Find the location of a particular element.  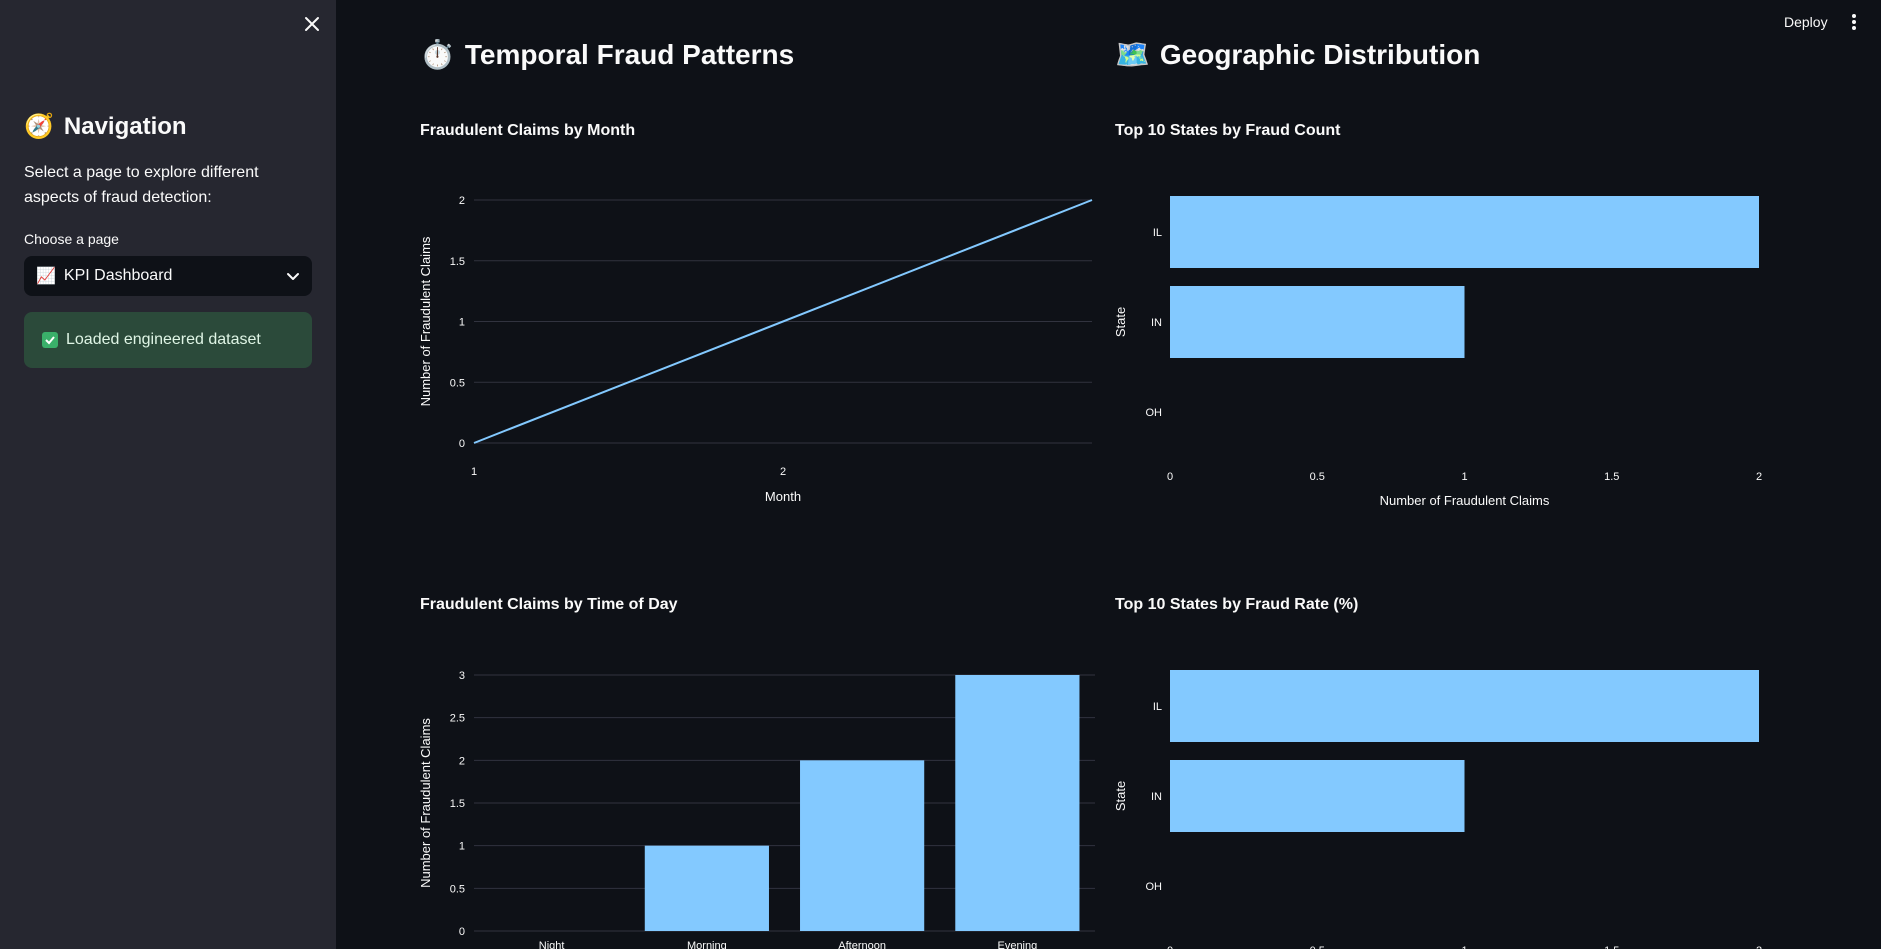

x-tick-label: Morning is located at coordinates (707, 944).